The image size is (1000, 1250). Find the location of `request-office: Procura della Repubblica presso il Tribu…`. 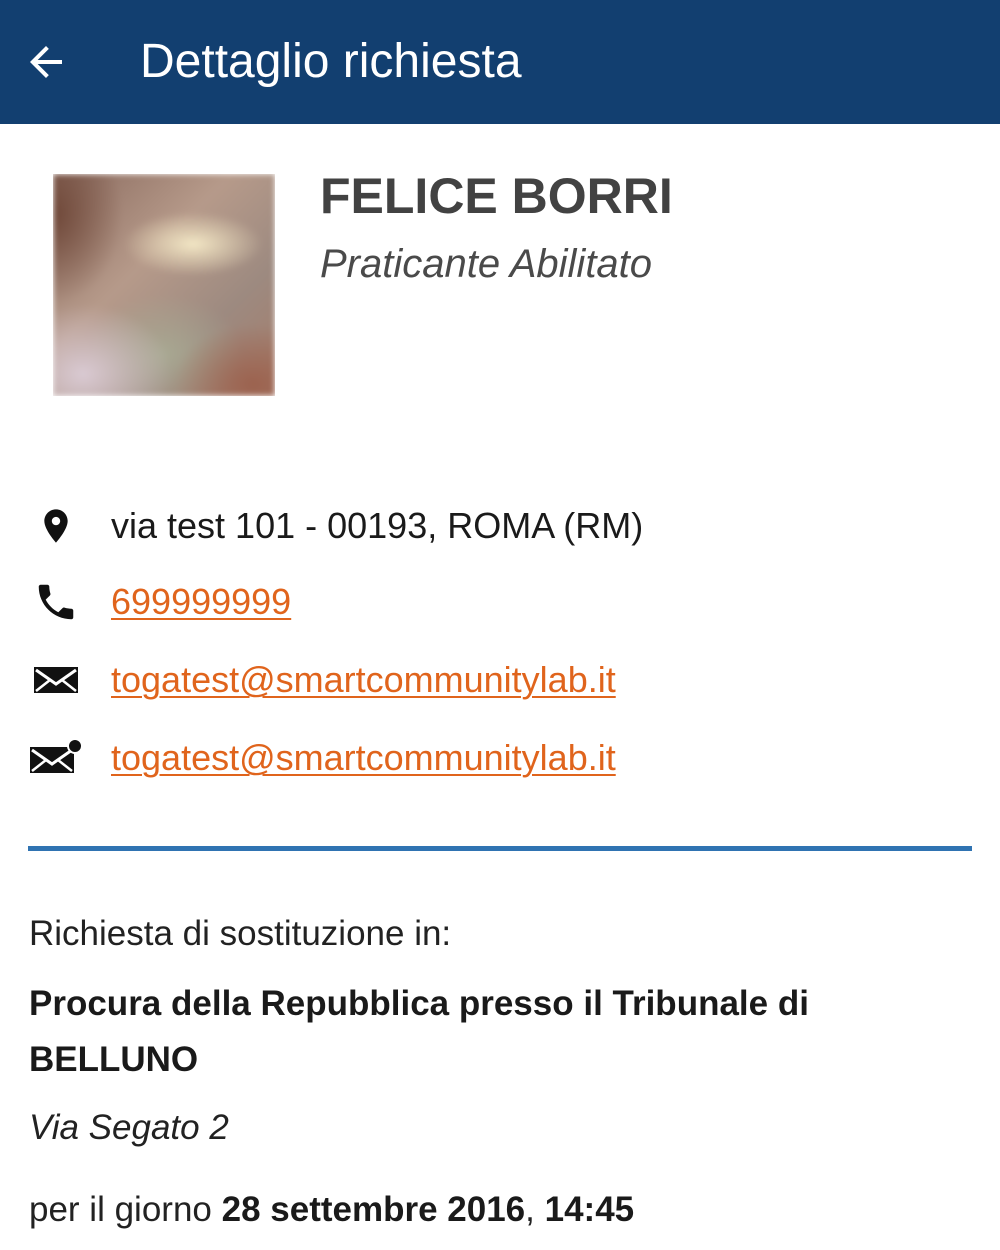

request-office: Procura della Repubblica presso il Tribu… is located at coordinates (419, 1031).